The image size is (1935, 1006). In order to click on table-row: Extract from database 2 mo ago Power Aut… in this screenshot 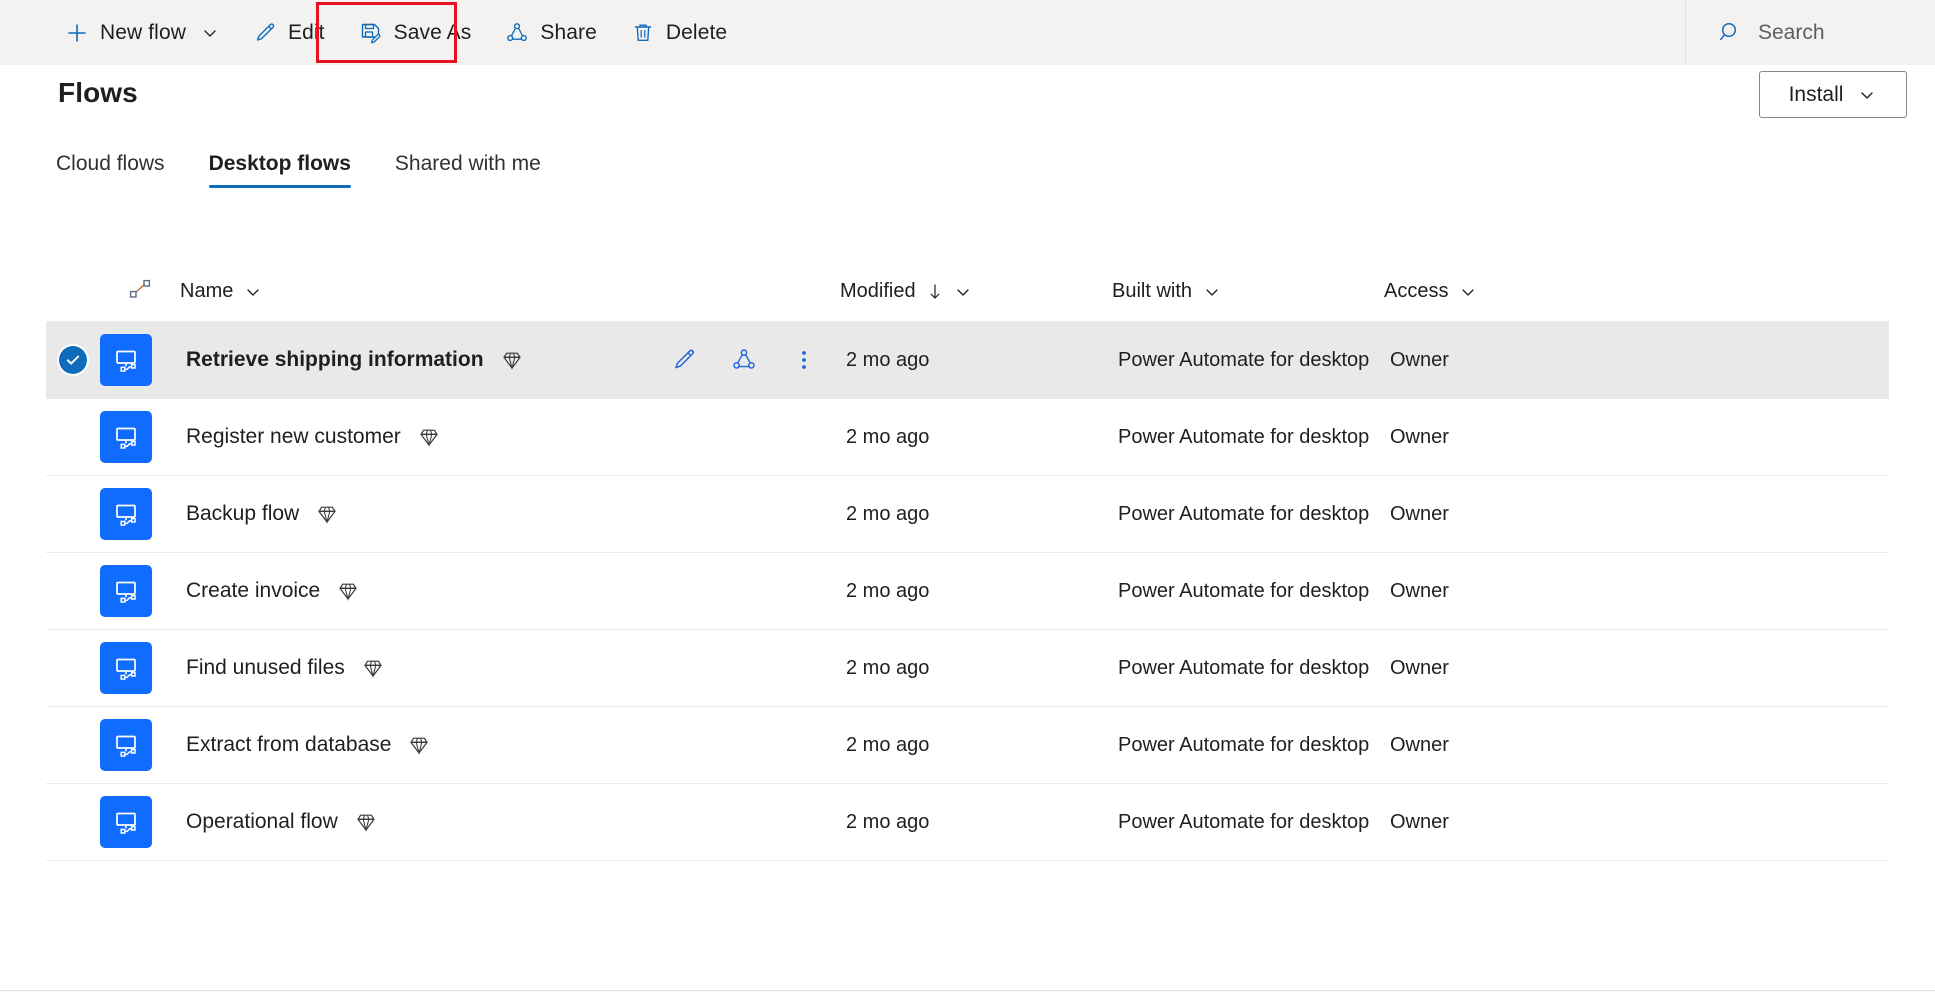, I will do `click(967, 745)`.